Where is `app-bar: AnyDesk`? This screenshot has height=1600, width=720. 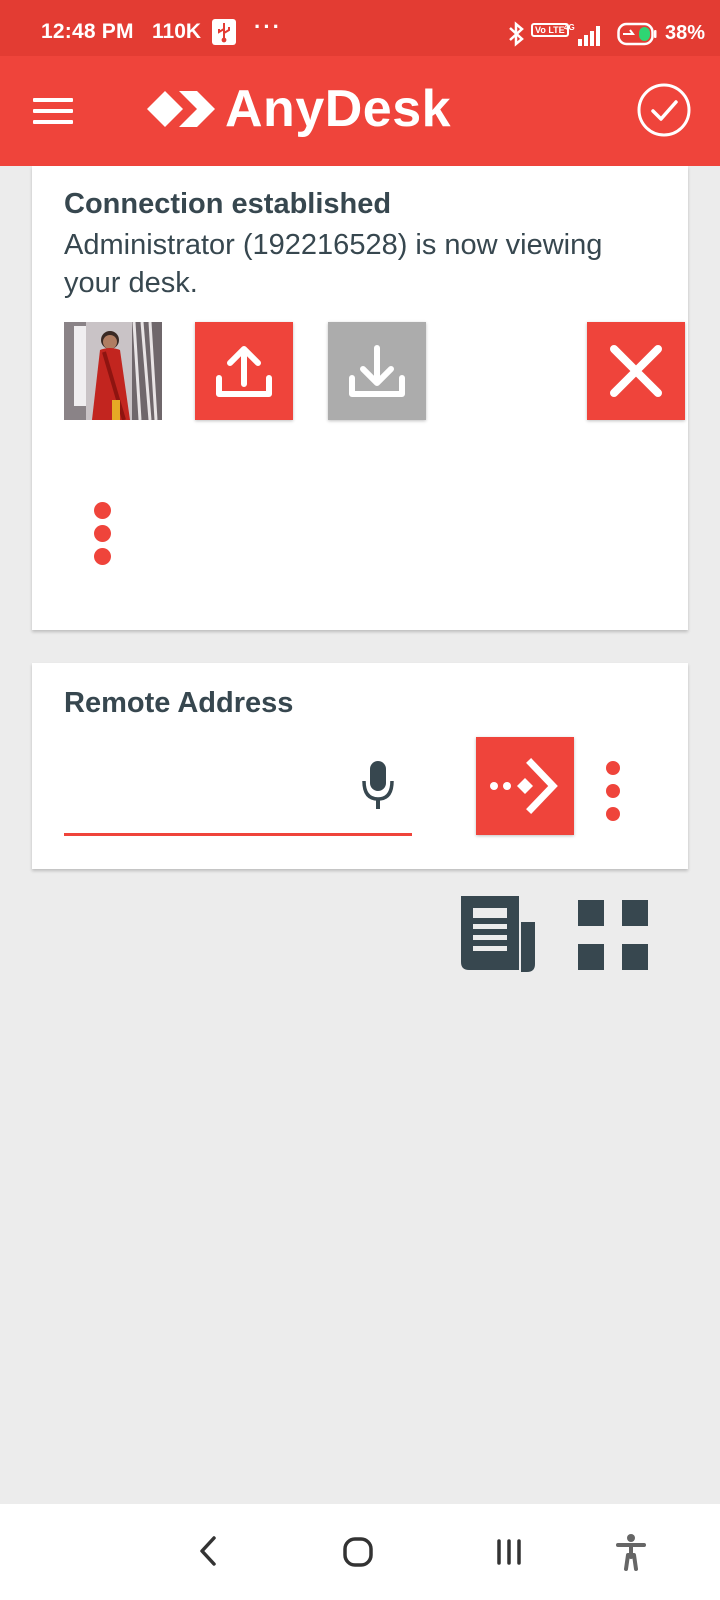 app-bar: AnyDesk is located at coordinates (360, 111).